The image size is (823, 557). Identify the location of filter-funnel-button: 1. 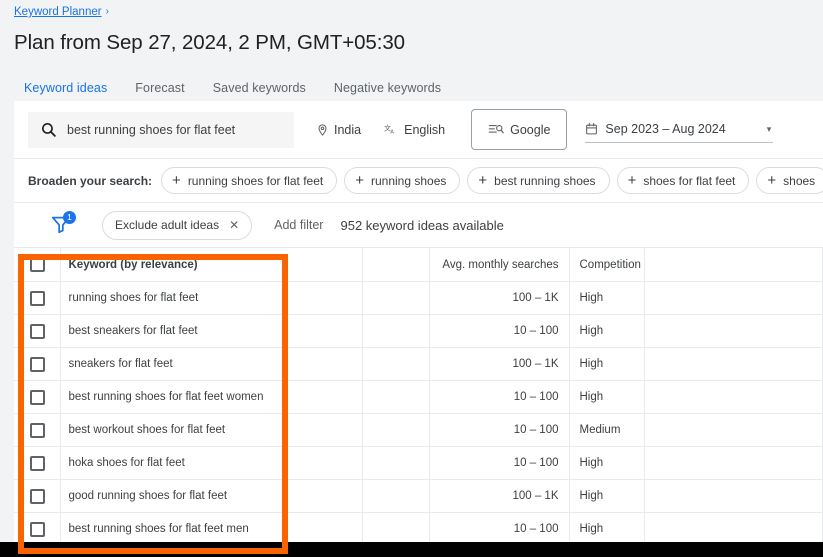
(65, 224).